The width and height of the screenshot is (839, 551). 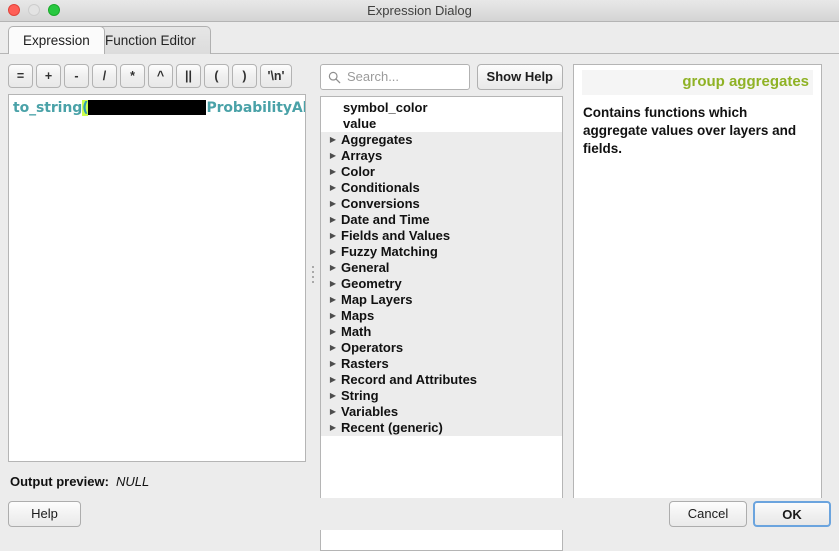 I want to click on tree-item-label: Math, so click(x=356, y=331).